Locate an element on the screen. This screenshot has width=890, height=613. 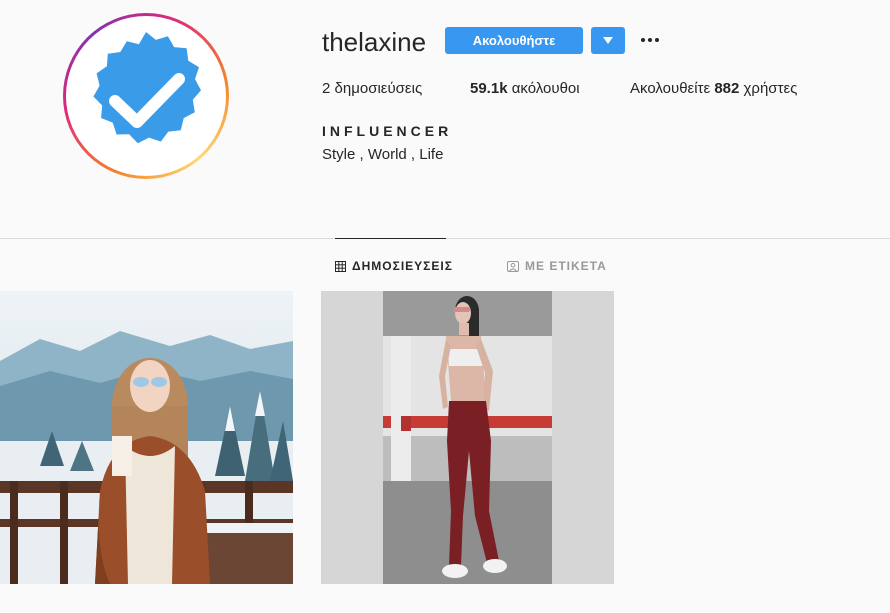
bio-name: INFLUENCER is located at coordinates (387, 131).